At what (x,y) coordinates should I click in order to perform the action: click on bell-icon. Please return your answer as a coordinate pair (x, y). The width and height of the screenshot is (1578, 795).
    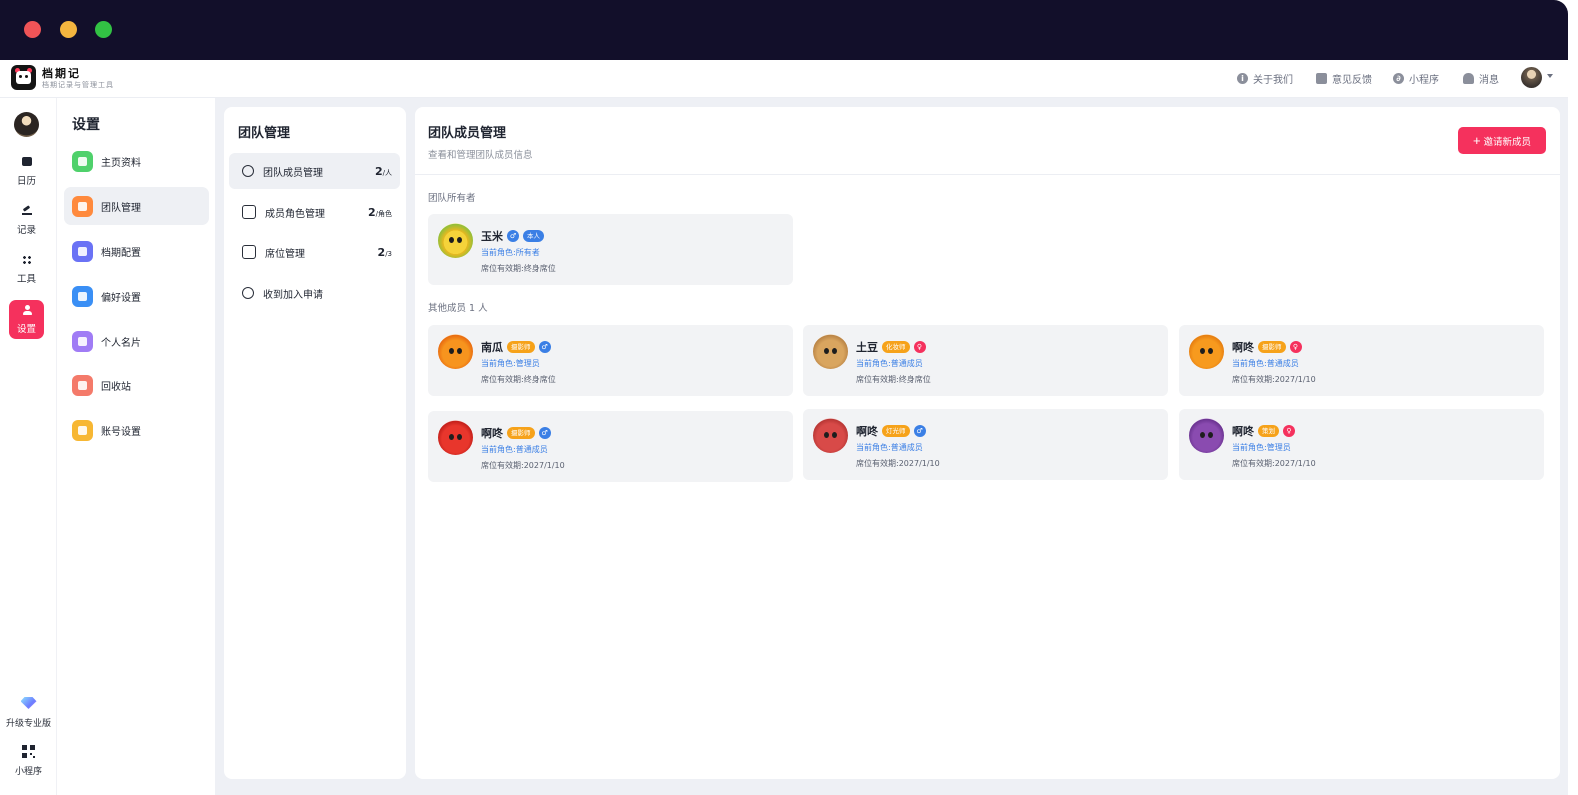
    Looking at the image, I should click on (1468, 78).